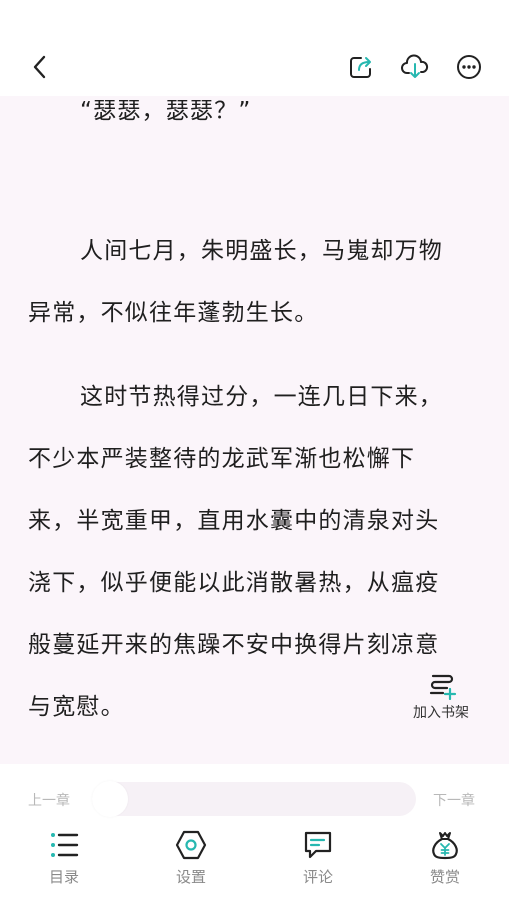 This screenshot has height=906, width=509. I want to click on tab-settings: 设置, so click(191, 860).